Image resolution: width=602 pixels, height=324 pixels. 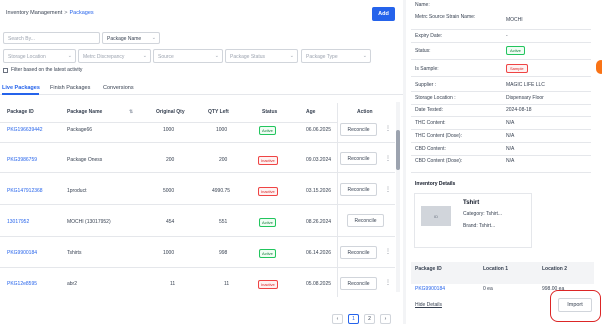 I want to click on thc-dose-label: THC Content (Dose):, so click(x=438, y=136).